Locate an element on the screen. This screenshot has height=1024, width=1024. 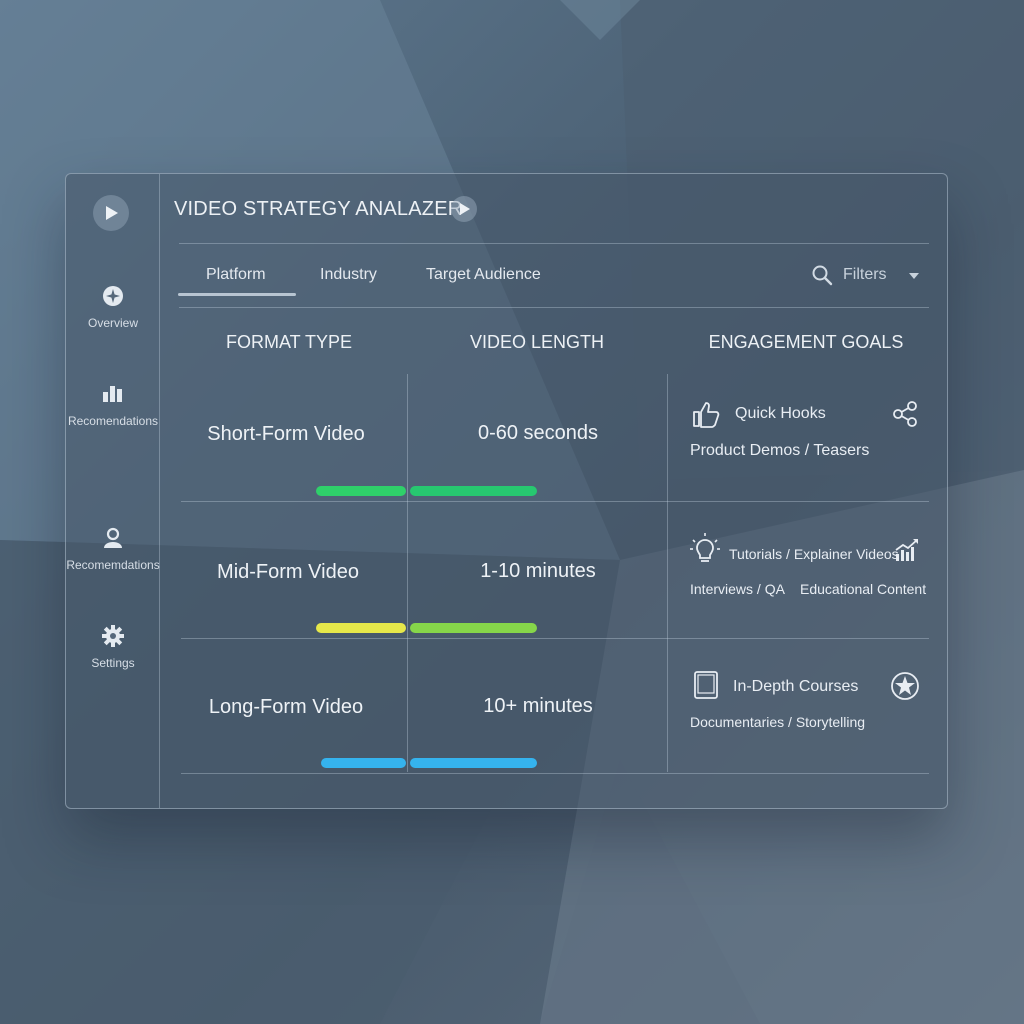
column-header-goals: ENGAGEMENT GOALS is located at coordinates (806, 342).